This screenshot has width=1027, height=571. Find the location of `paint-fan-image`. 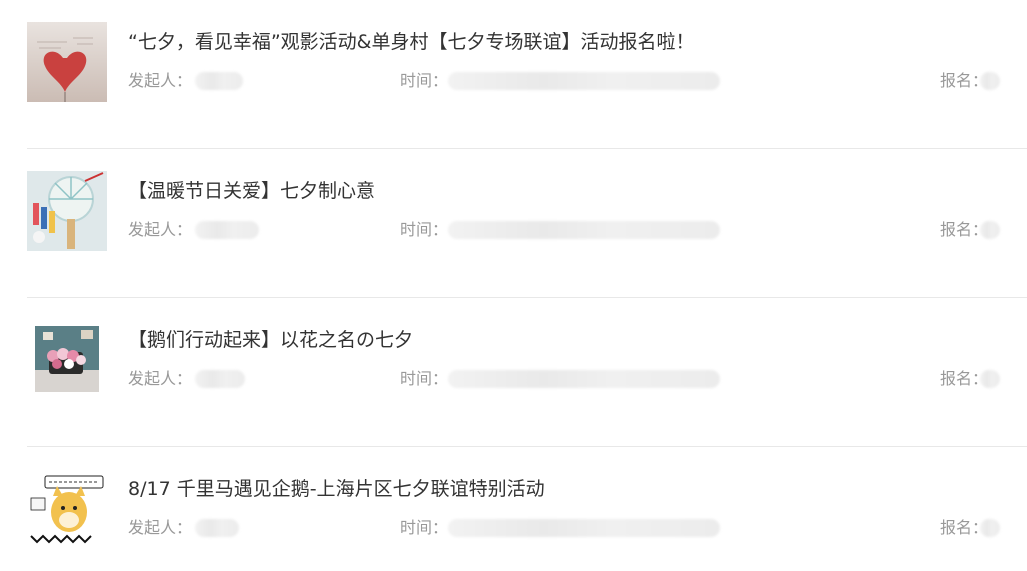

paint-fan-image is located at coordinates (67, 211).